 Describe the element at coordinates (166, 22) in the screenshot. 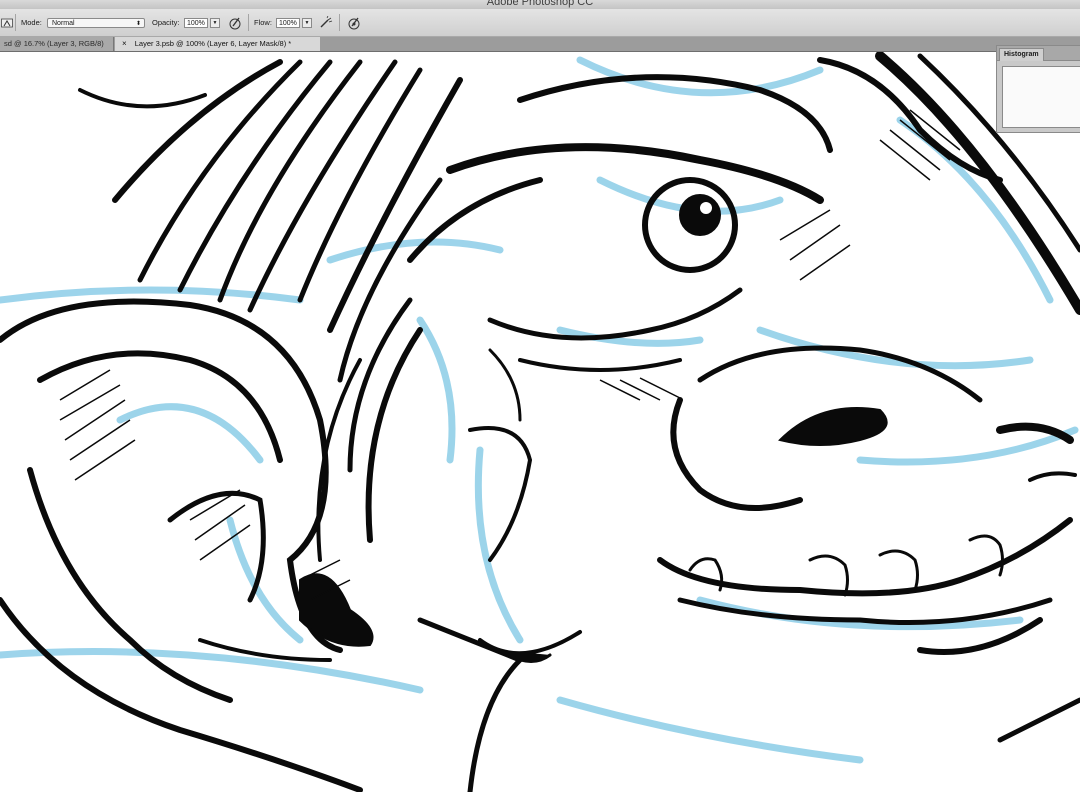

I see `opacity-label: Opacity:` at that location.